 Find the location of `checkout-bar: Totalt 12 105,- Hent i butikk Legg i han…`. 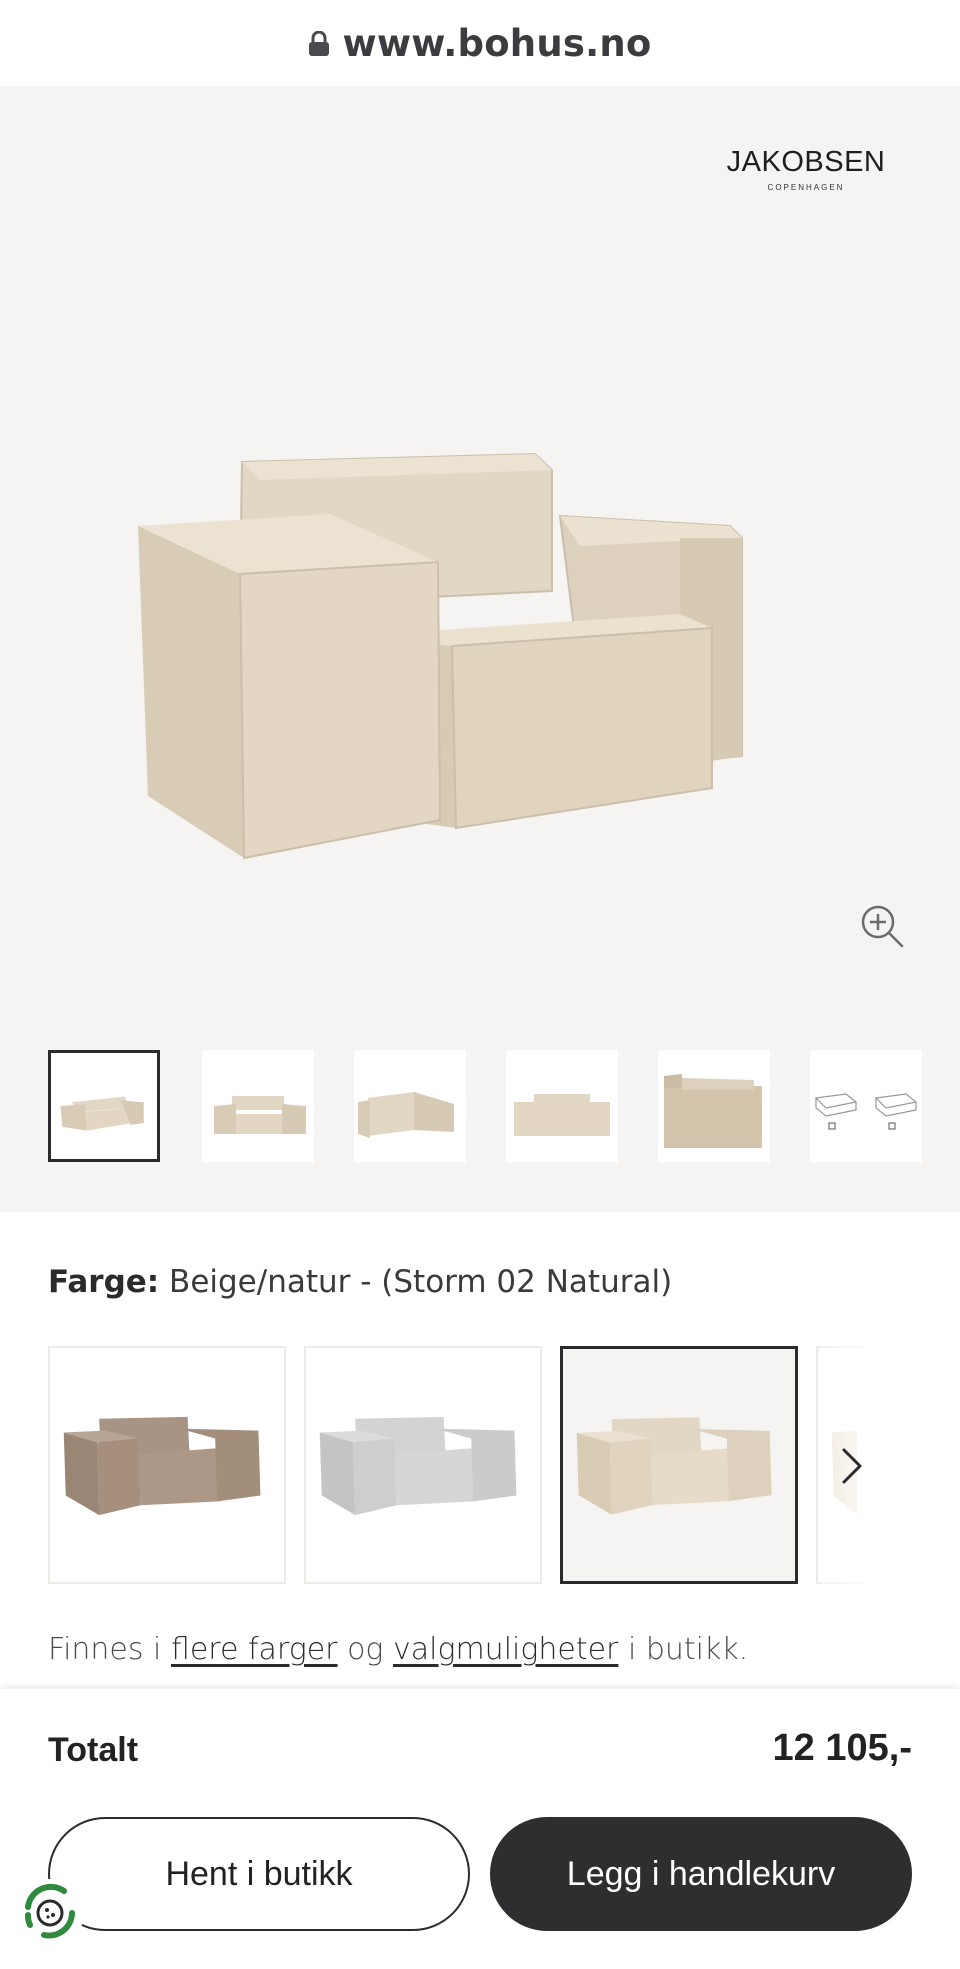

checkout-bar: Totalt 12 105,- Hent i butikk Legg i han… is located at coordinates (480, 1829).